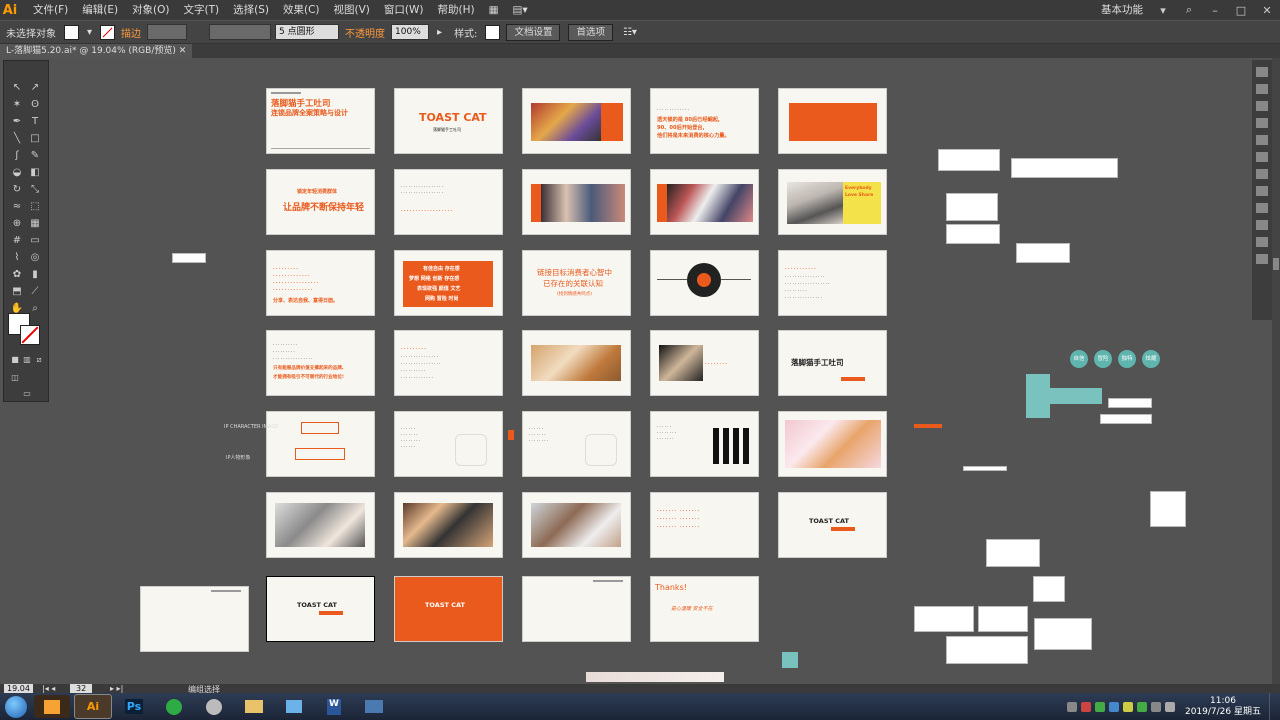  I want to click on layers-panel-icon, so click(1262, 242).